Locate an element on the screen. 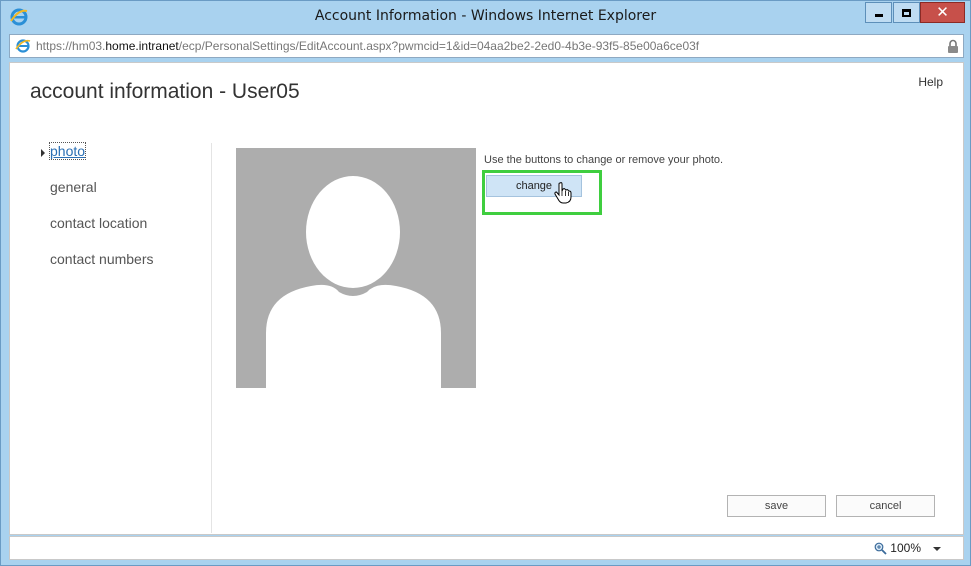 Image resolution: width=971 pixels, height=566 pixels. selected-arrow-icon is located at coordinates (43, 153).